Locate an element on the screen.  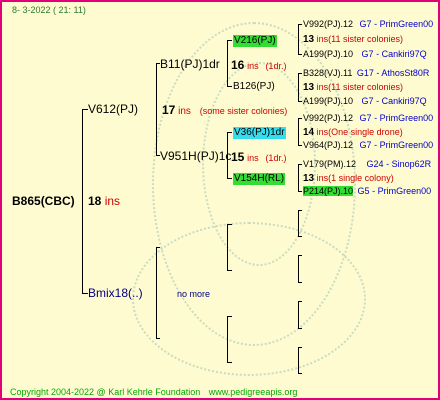
leaf-name: V179(PM).12 is located at coordinates (330, 164).